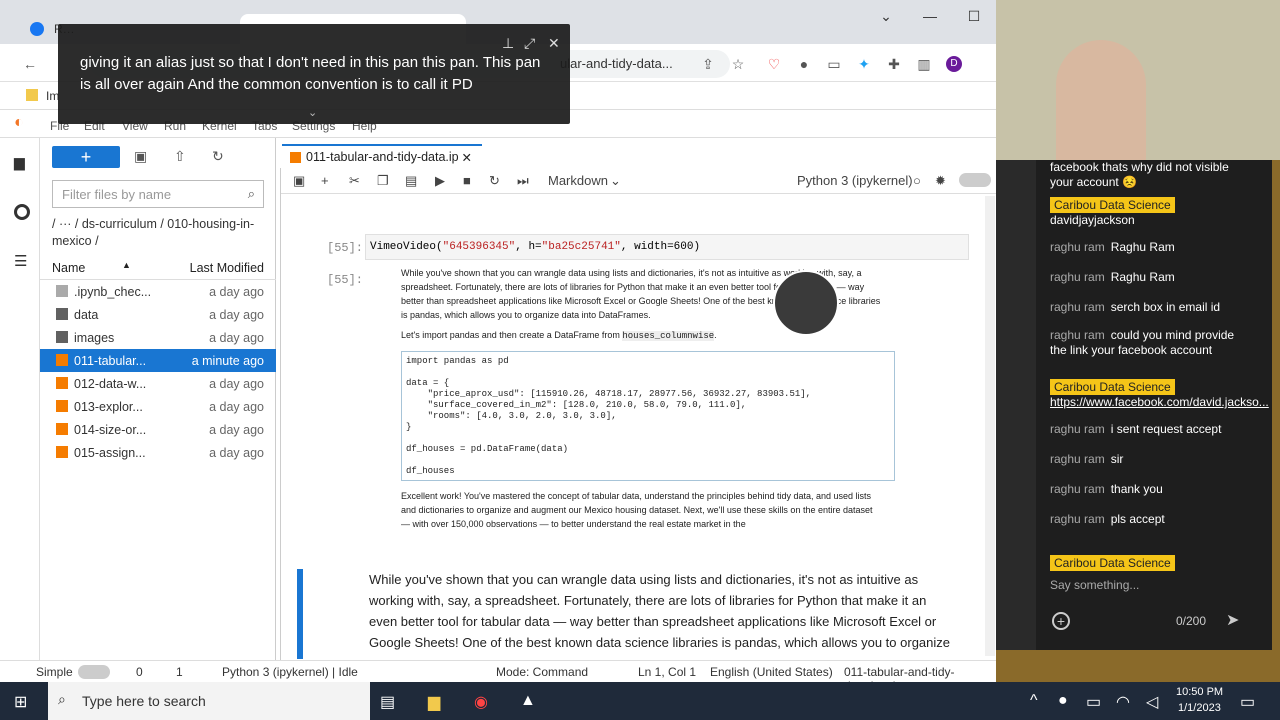  I want to click on kernel-count: 1, so click(179, 672).